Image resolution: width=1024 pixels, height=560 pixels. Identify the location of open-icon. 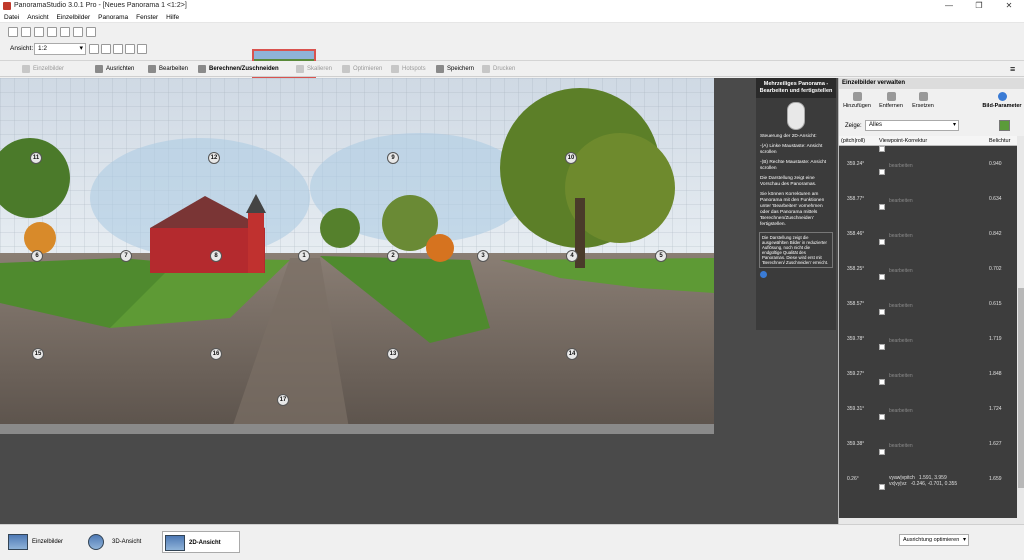
(26, 32).